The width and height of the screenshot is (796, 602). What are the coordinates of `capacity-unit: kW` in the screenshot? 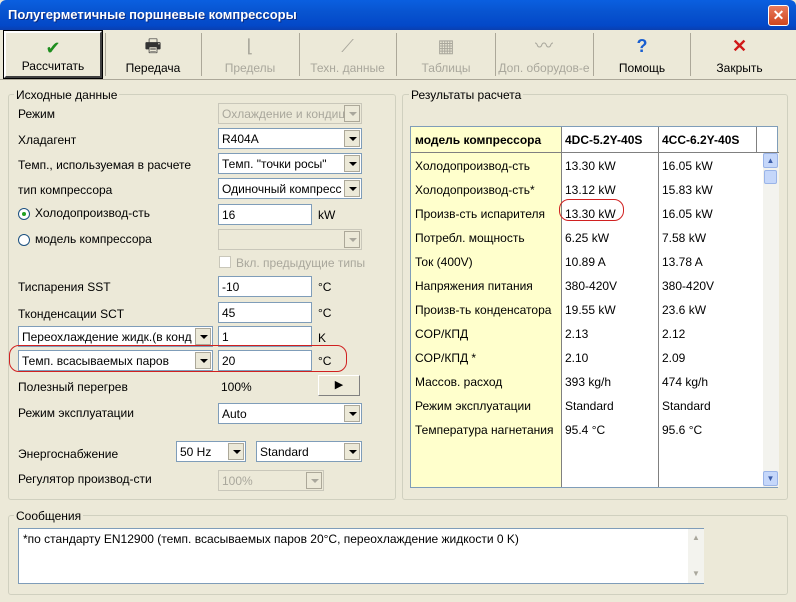 It's located at (327, 215).